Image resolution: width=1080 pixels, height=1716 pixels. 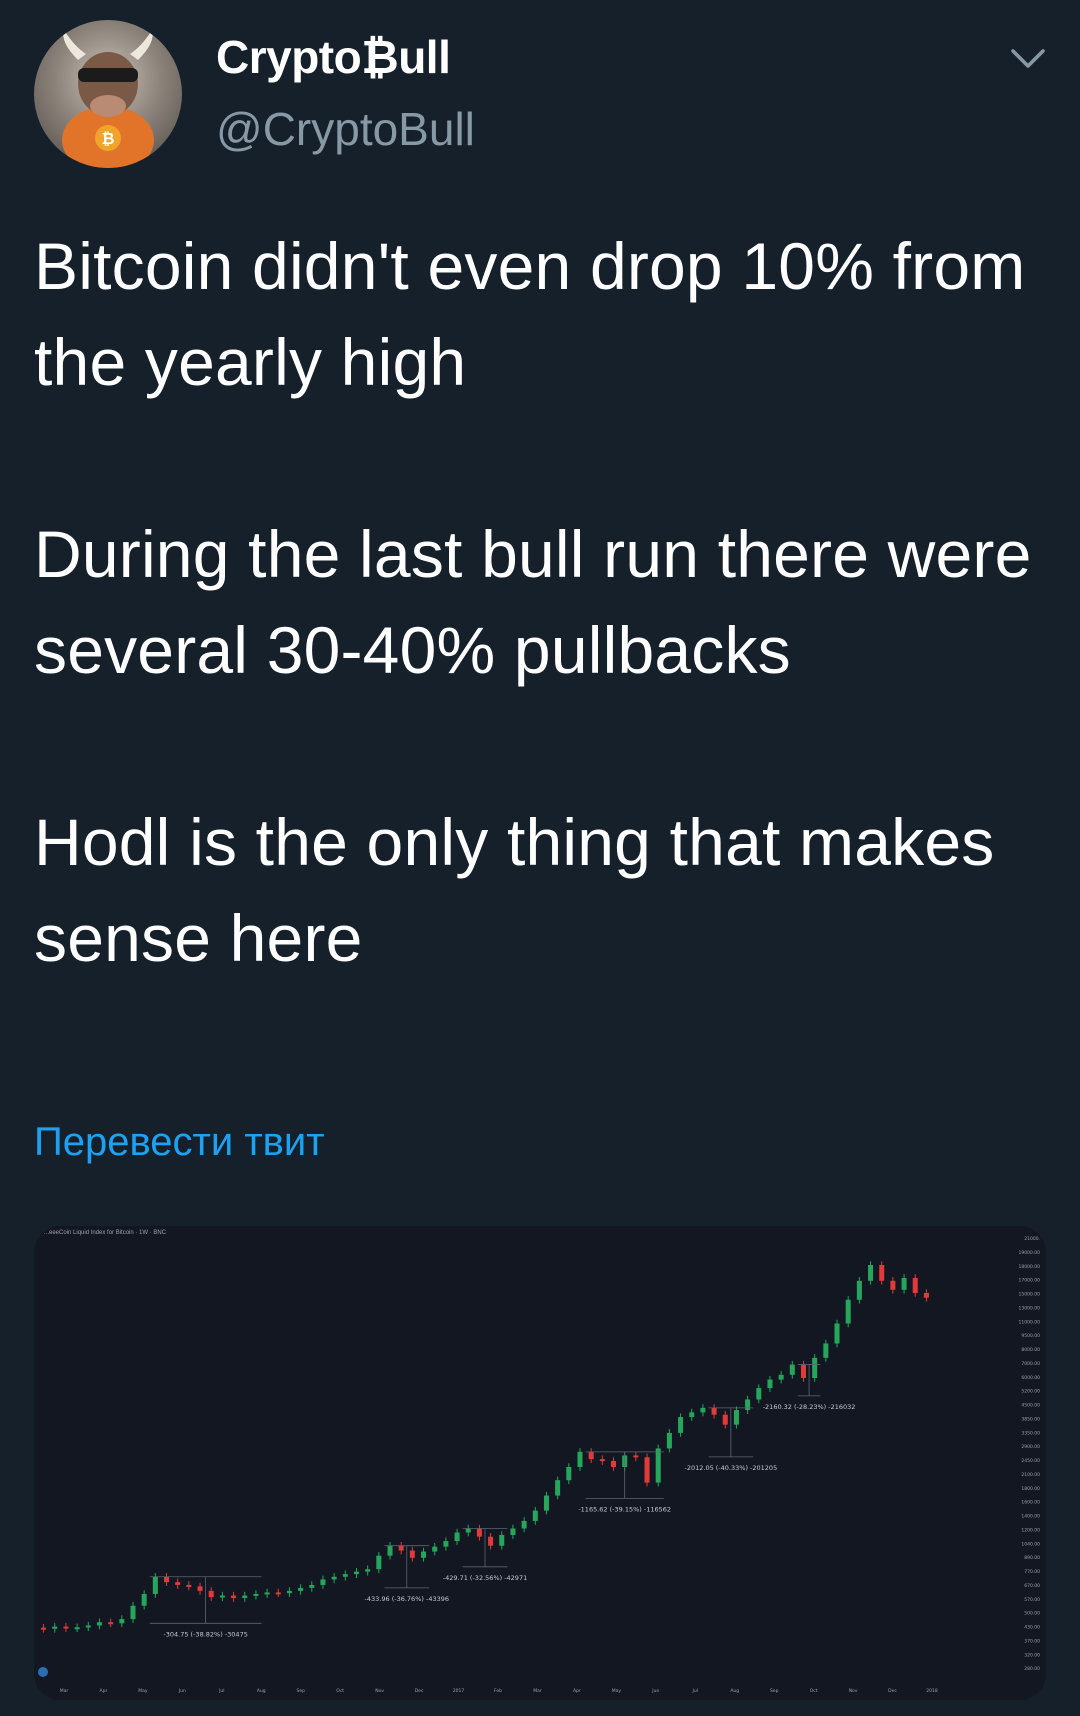 I want to click on x-tick-label: Jul, so click(x=221, y=1691).